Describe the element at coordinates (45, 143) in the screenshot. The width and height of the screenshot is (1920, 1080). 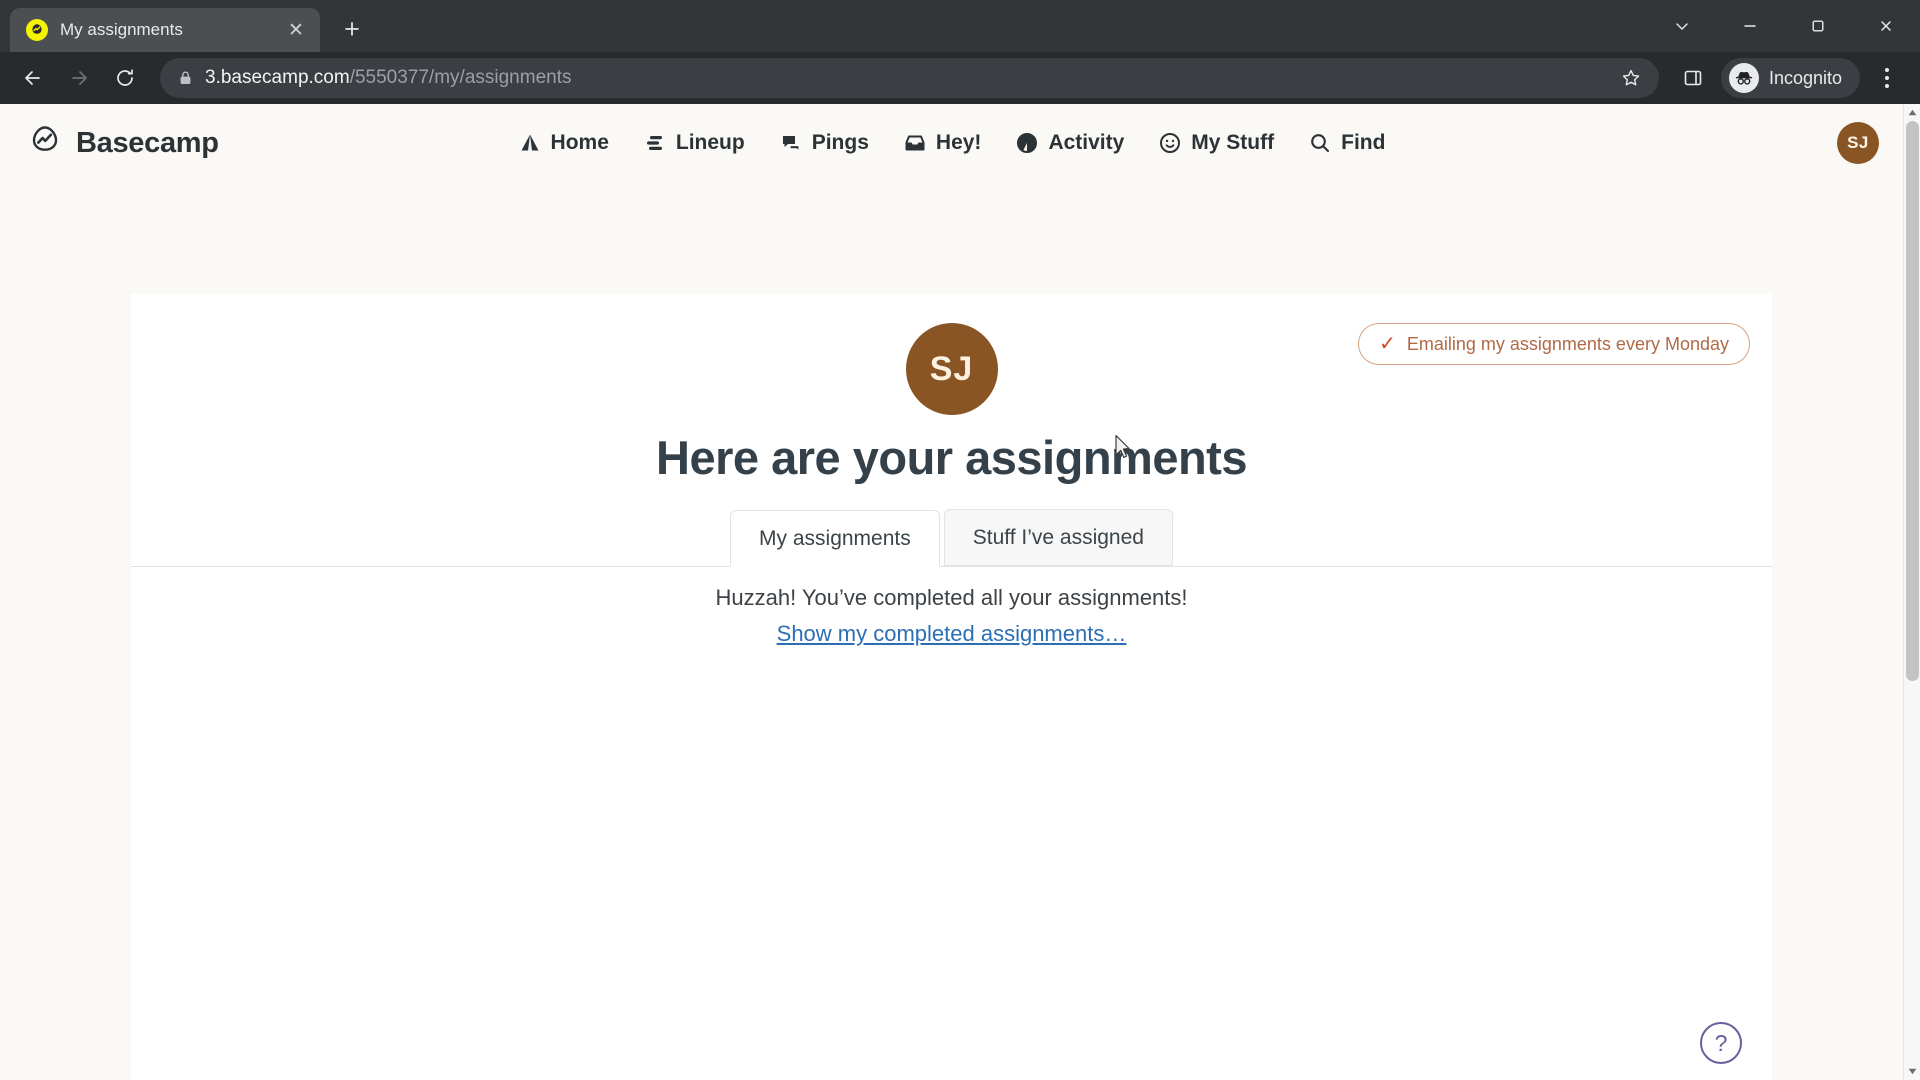
I see `basecamp-logo-icon` at that location.